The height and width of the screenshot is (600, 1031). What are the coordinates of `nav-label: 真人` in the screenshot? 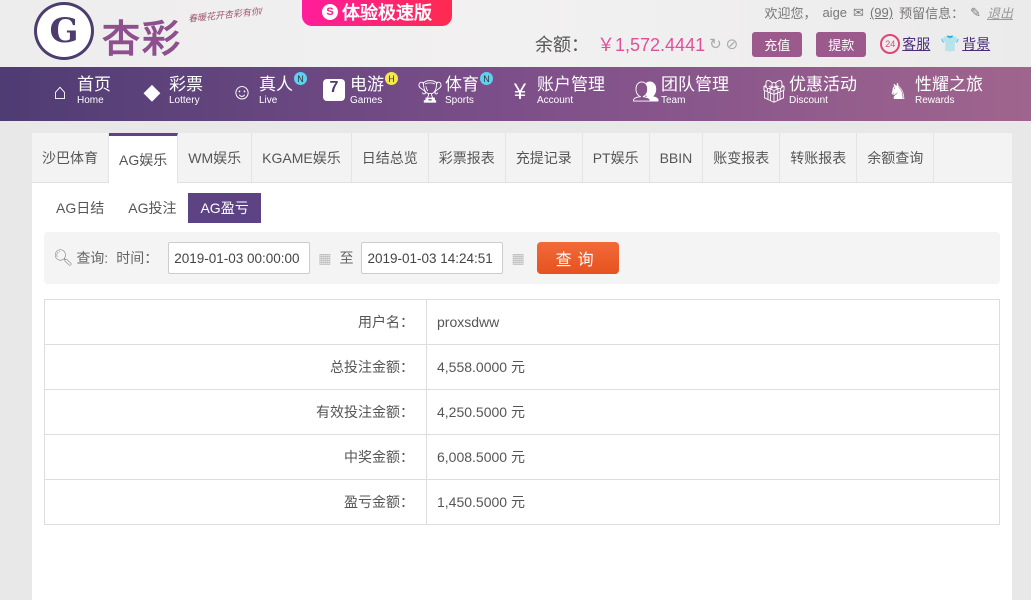 It's located at (276, 84).